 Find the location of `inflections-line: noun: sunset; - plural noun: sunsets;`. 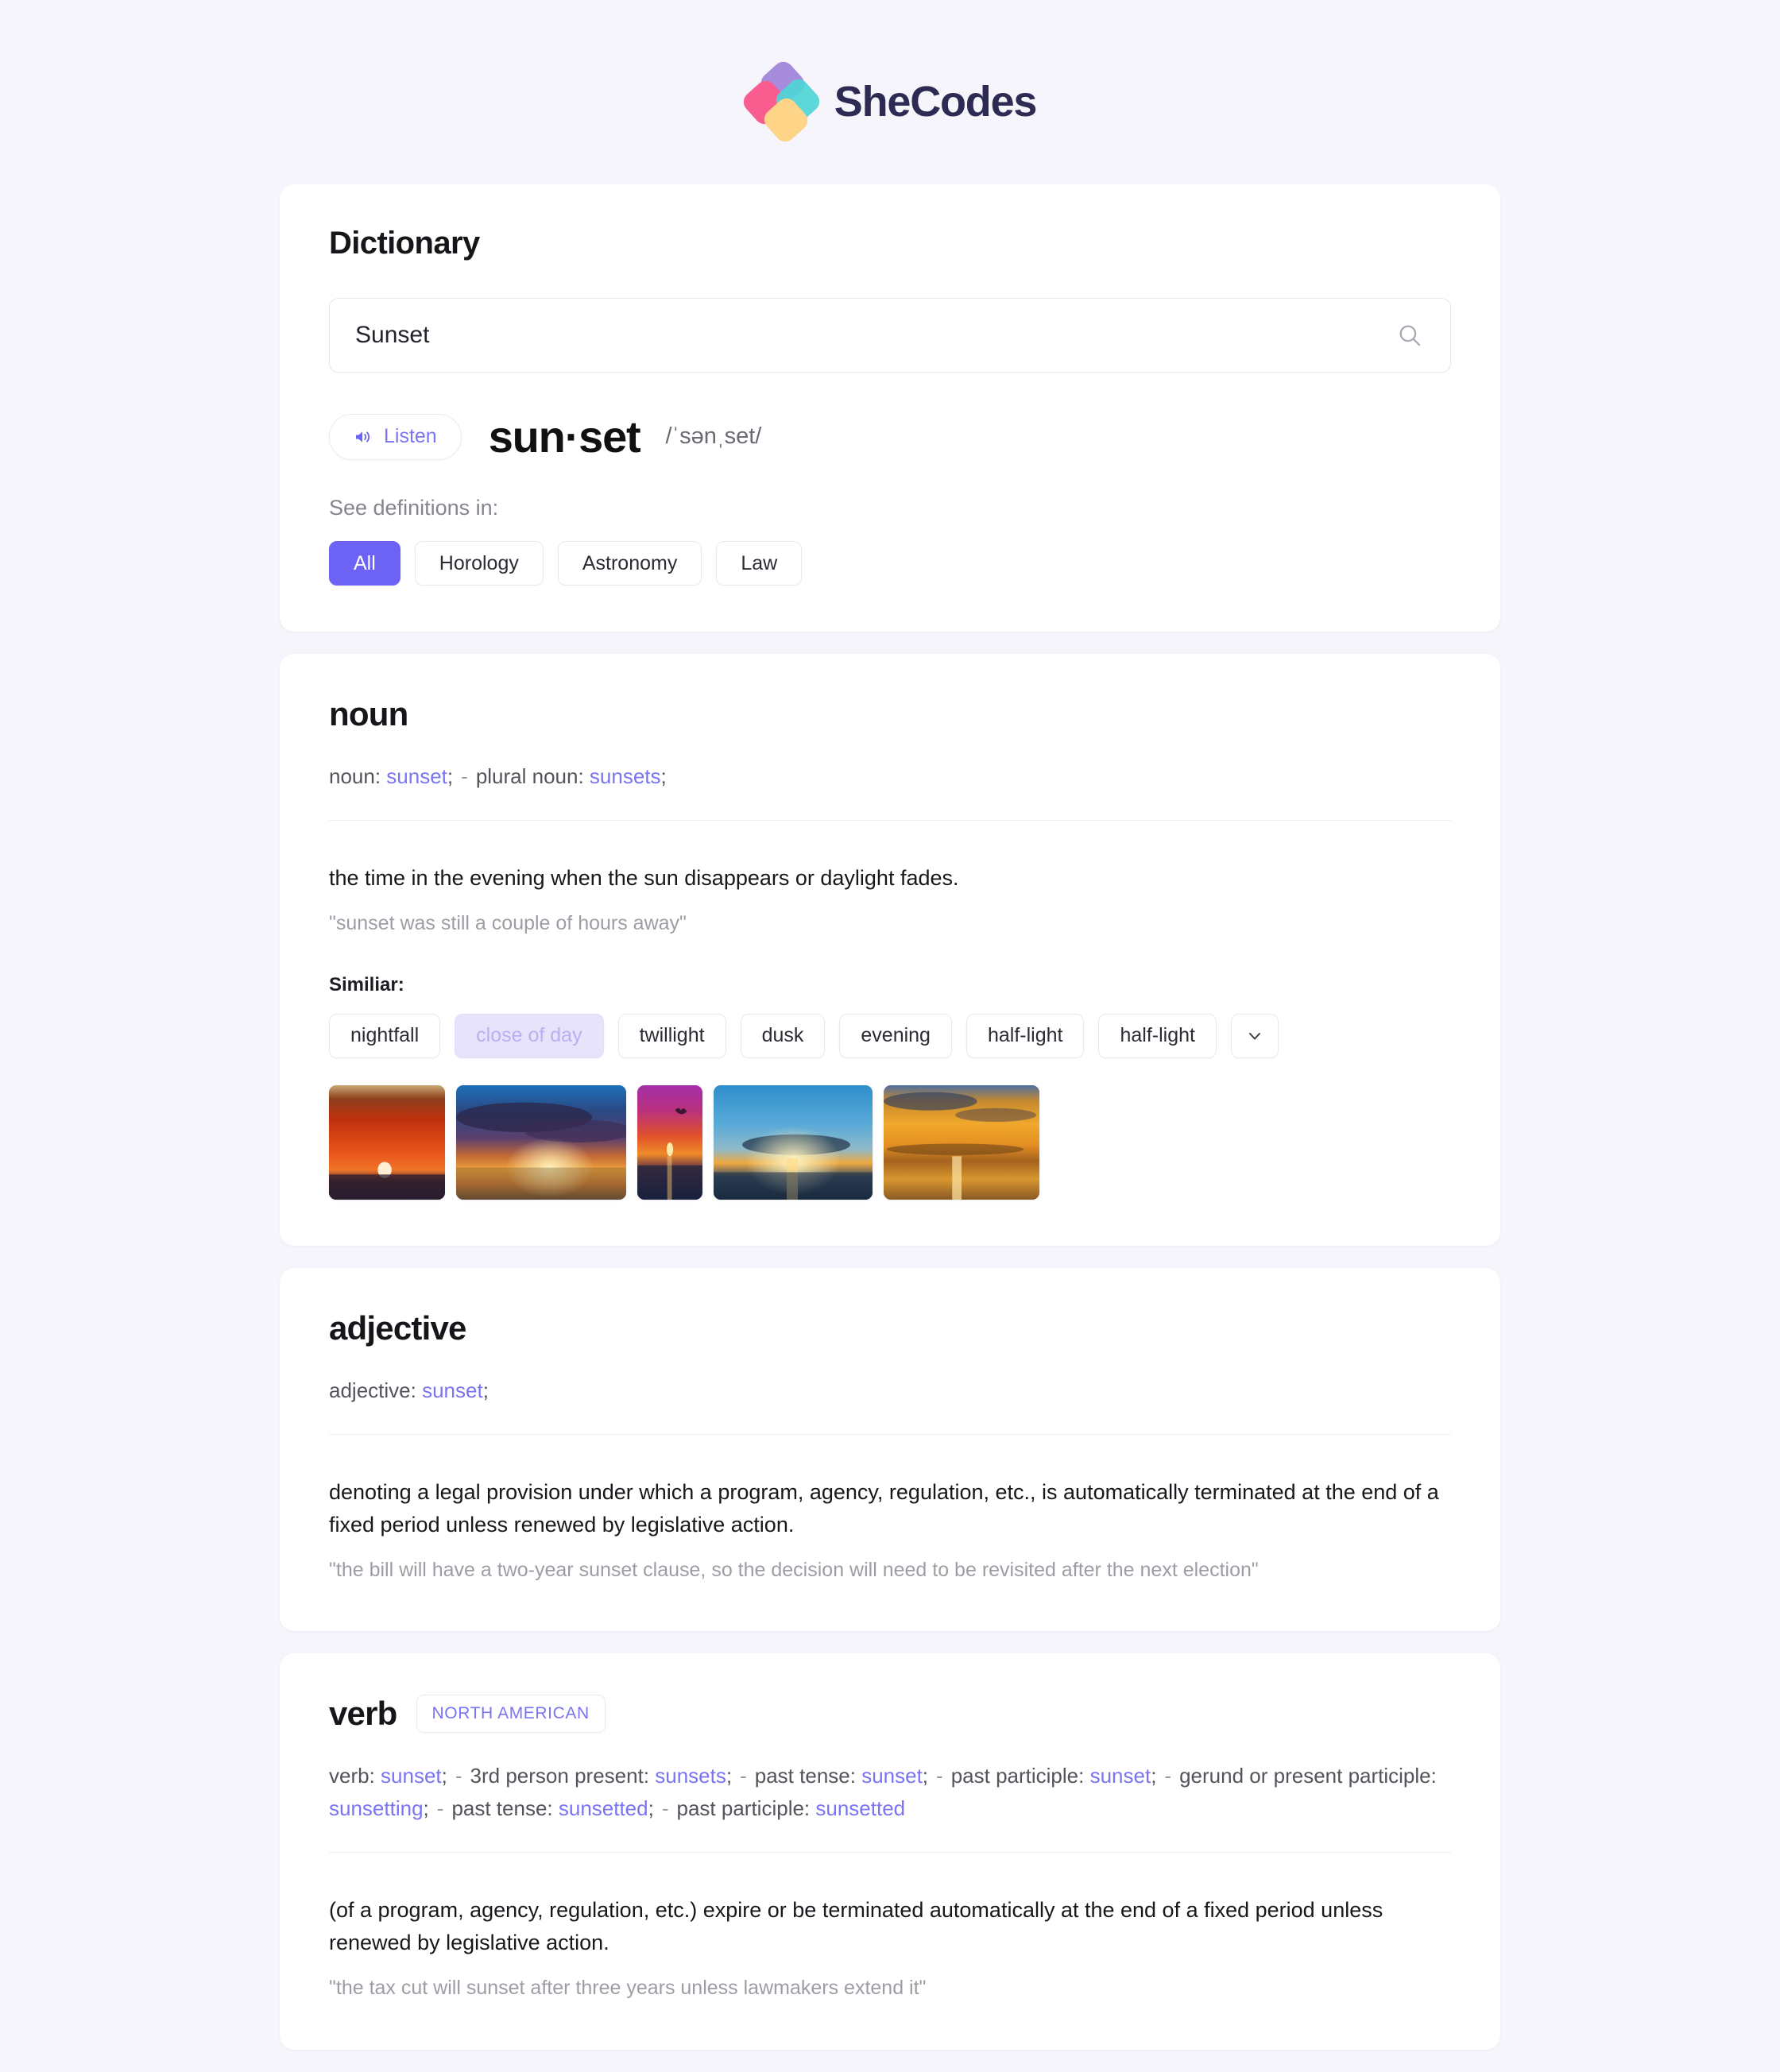

inflections-line: noun: sunset; - plural noun: sunsets; is located at coordinates (890, 776).